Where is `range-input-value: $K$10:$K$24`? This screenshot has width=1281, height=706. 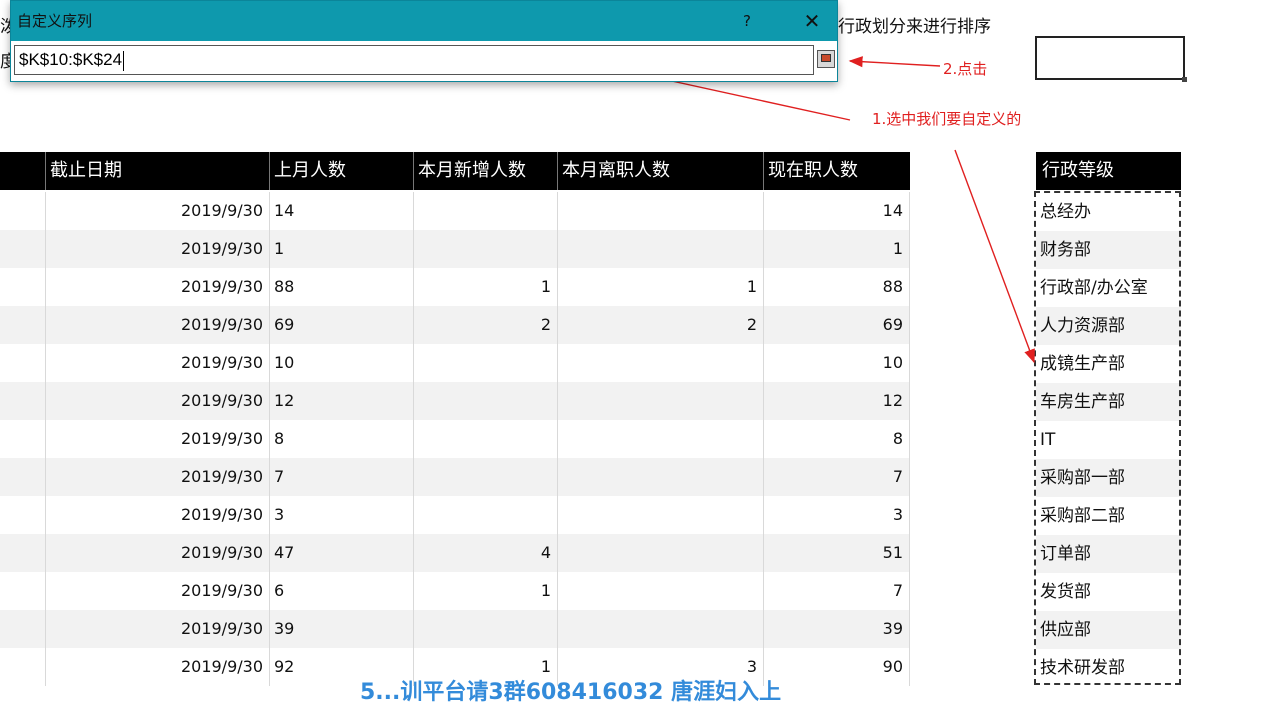
range-input-value: $K$10:$K$24 is located at coordinates (71, 59).